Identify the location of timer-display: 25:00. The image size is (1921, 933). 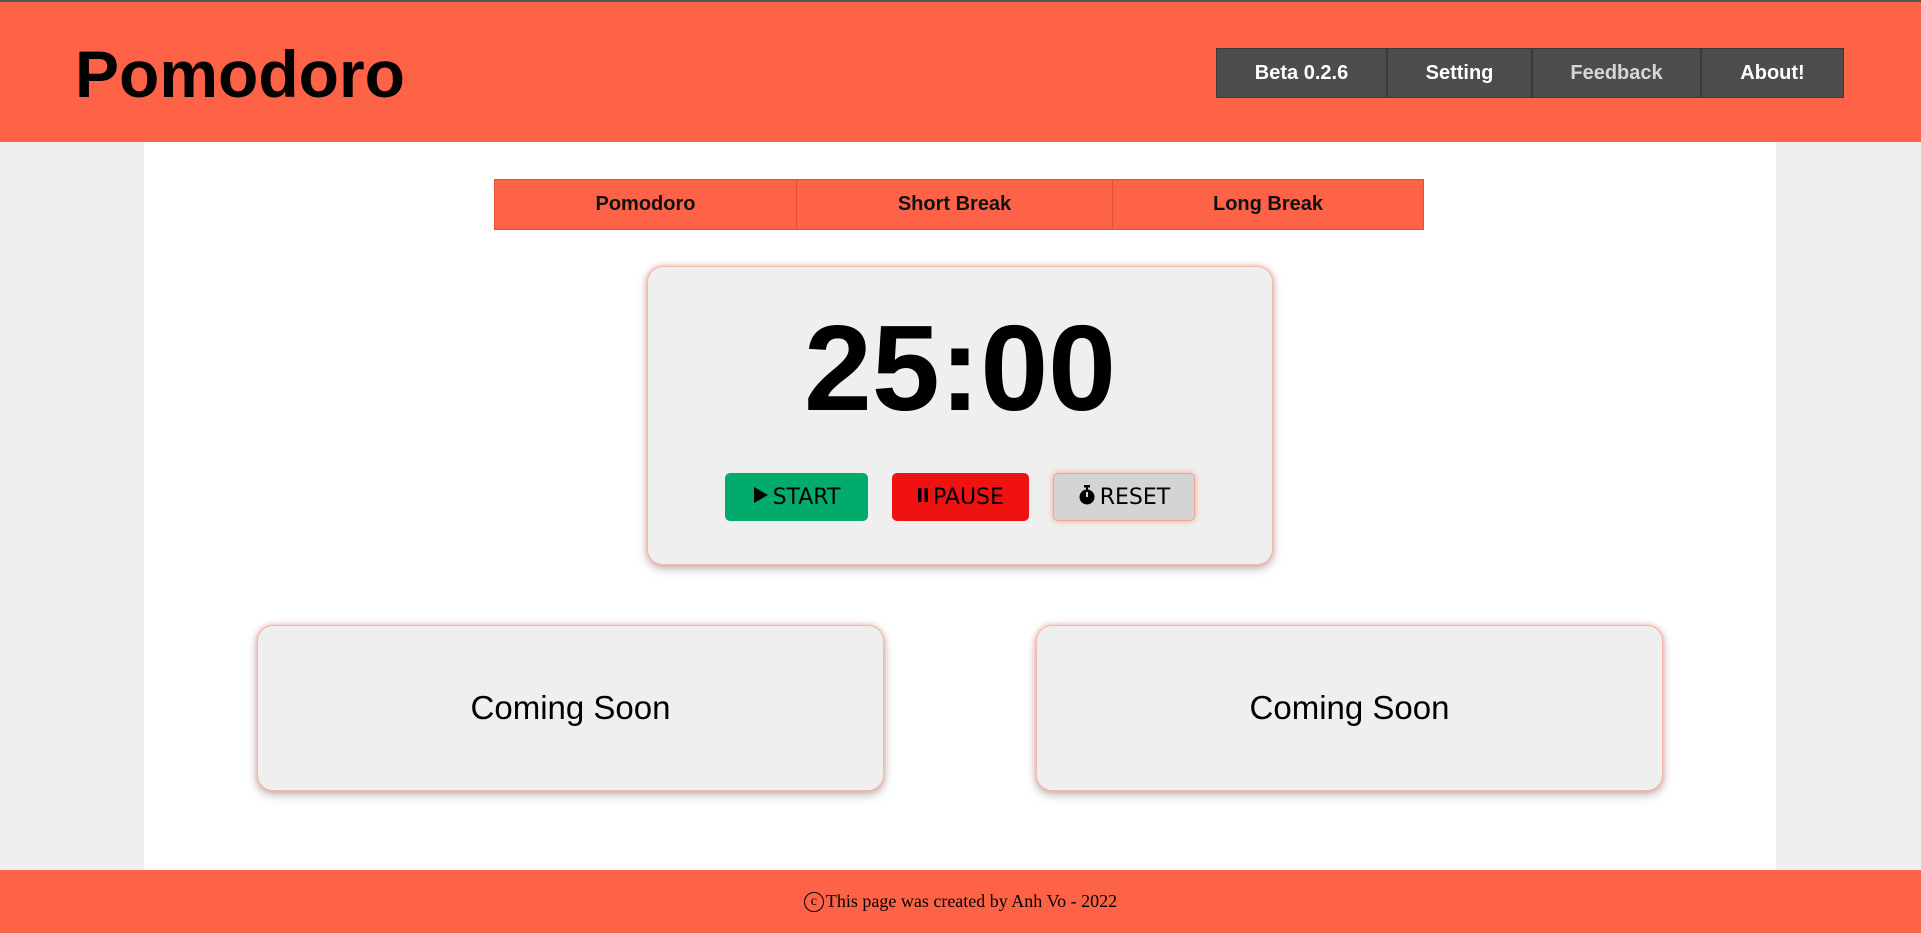
(960, 368).